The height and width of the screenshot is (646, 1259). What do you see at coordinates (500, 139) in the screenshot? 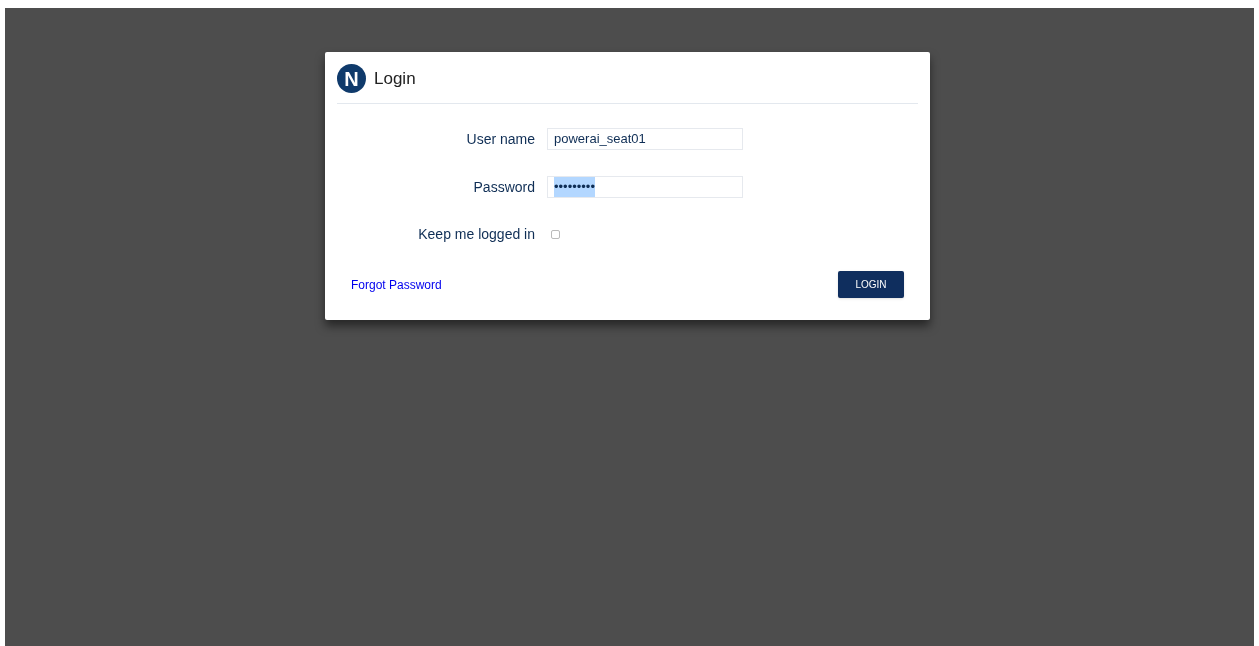
I see `field-label: User name` at bounding box center [500, 139].